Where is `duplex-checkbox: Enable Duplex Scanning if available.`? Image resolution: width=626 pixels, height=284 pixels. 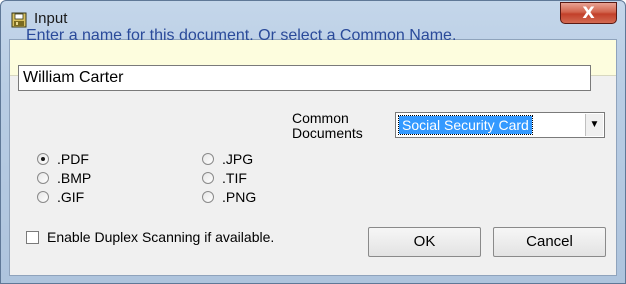 duplex-checkbox: Enable Duplex Scanning if available. is located at coordinates (150, 237).